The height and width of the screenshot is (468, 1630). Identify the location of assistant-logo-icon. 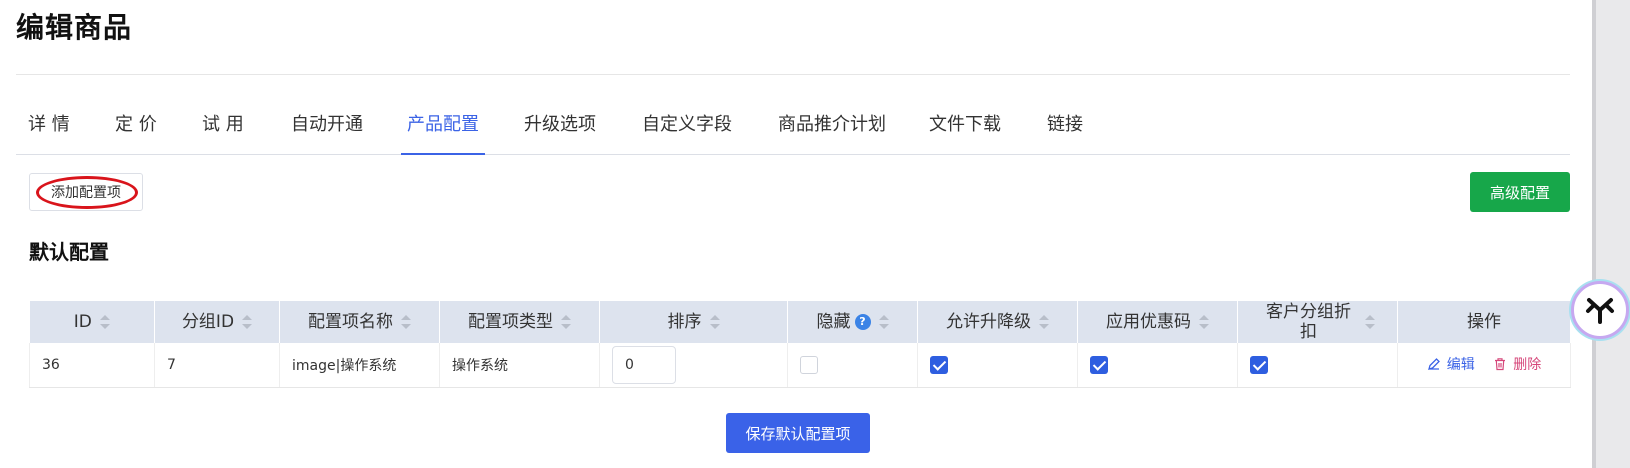
(1600, 311).